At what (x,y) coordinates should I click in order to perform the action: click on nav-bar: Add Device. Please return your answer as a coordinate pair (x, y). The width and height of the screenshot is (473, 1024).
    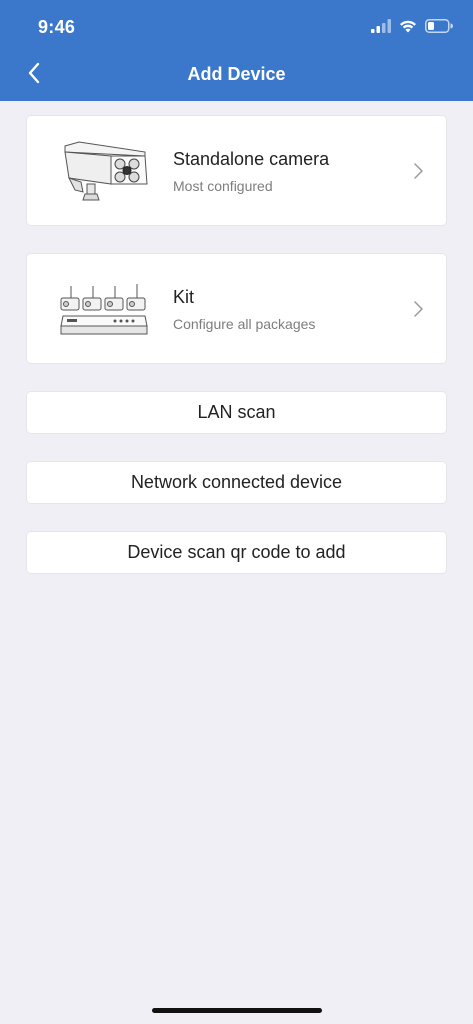
    Looking at the image, I should click on (236, 75).